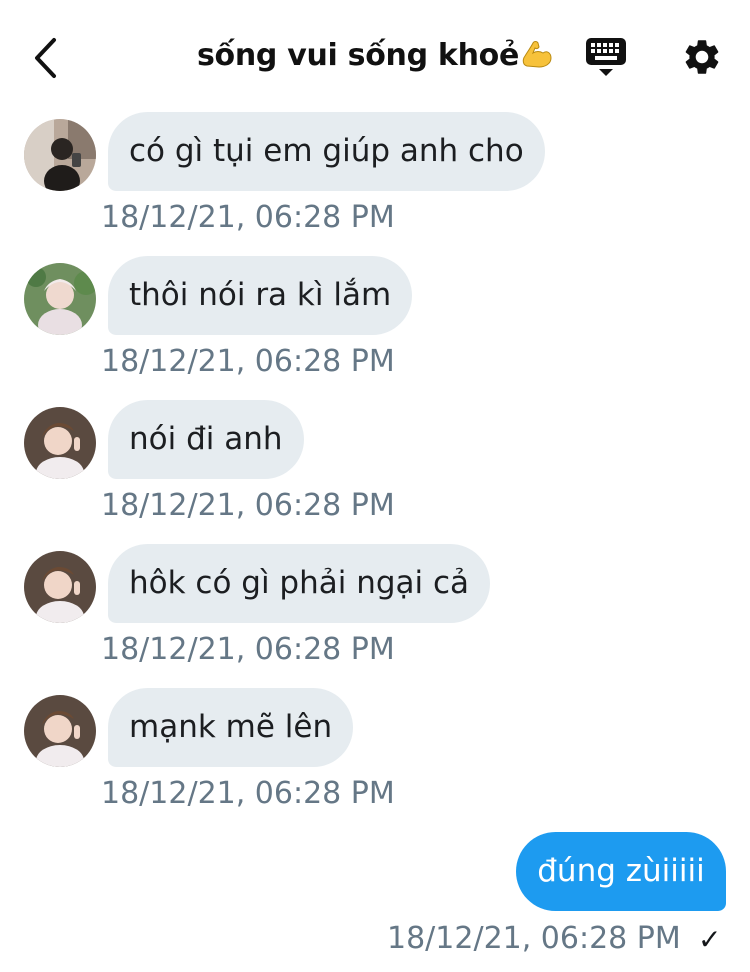 The image size is (750, 972). I want to click on gear-icon, so click(702, 57).